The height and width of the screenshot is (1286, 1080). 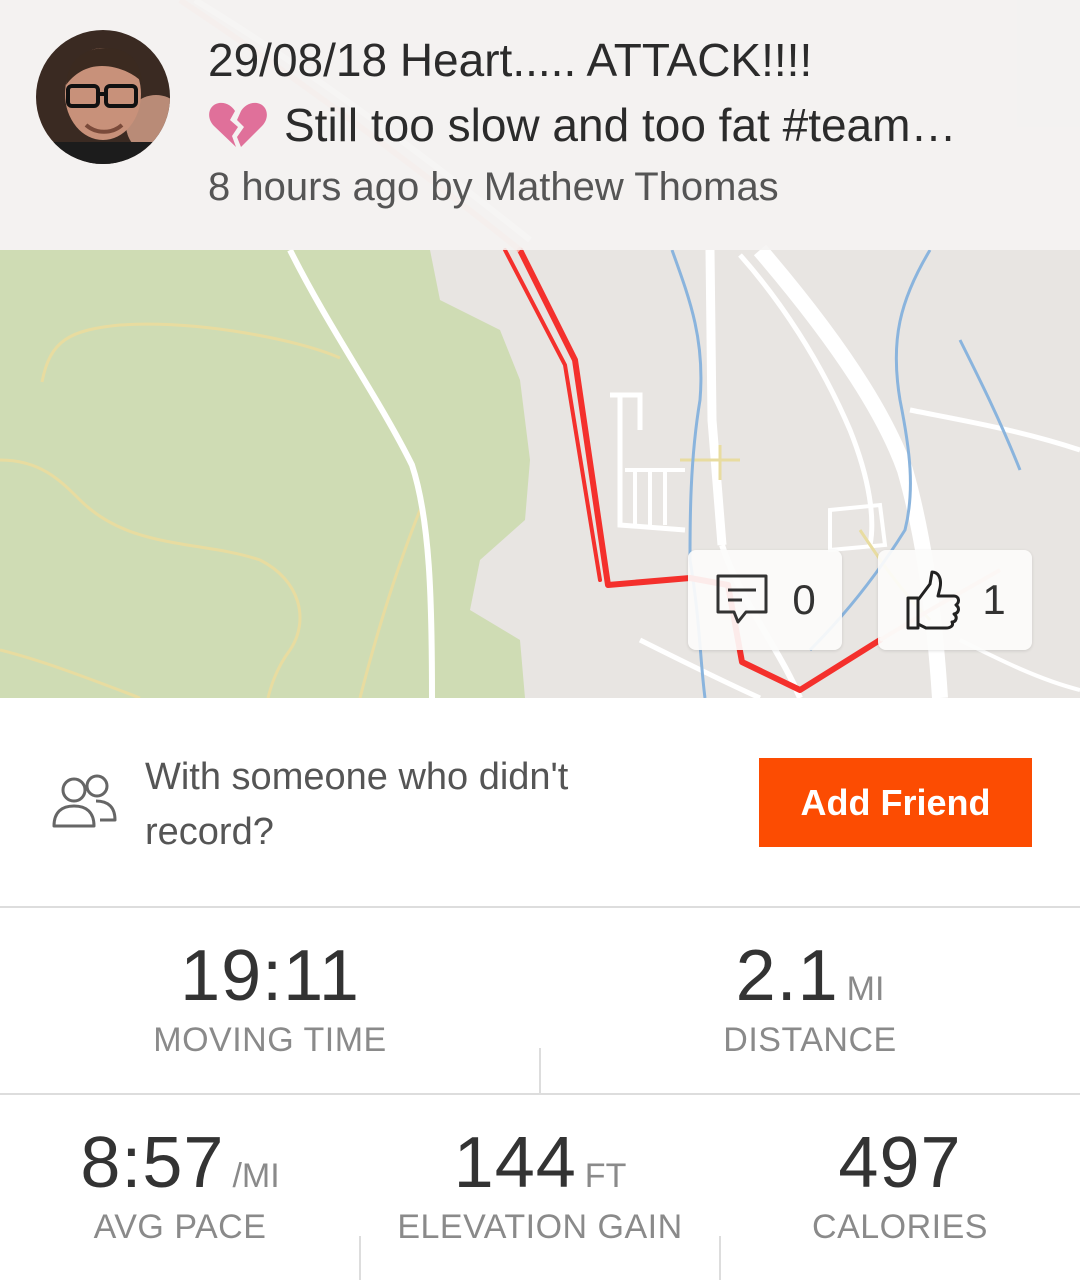 I want to click on kudos-button: 1, so click(x=955, y=600).